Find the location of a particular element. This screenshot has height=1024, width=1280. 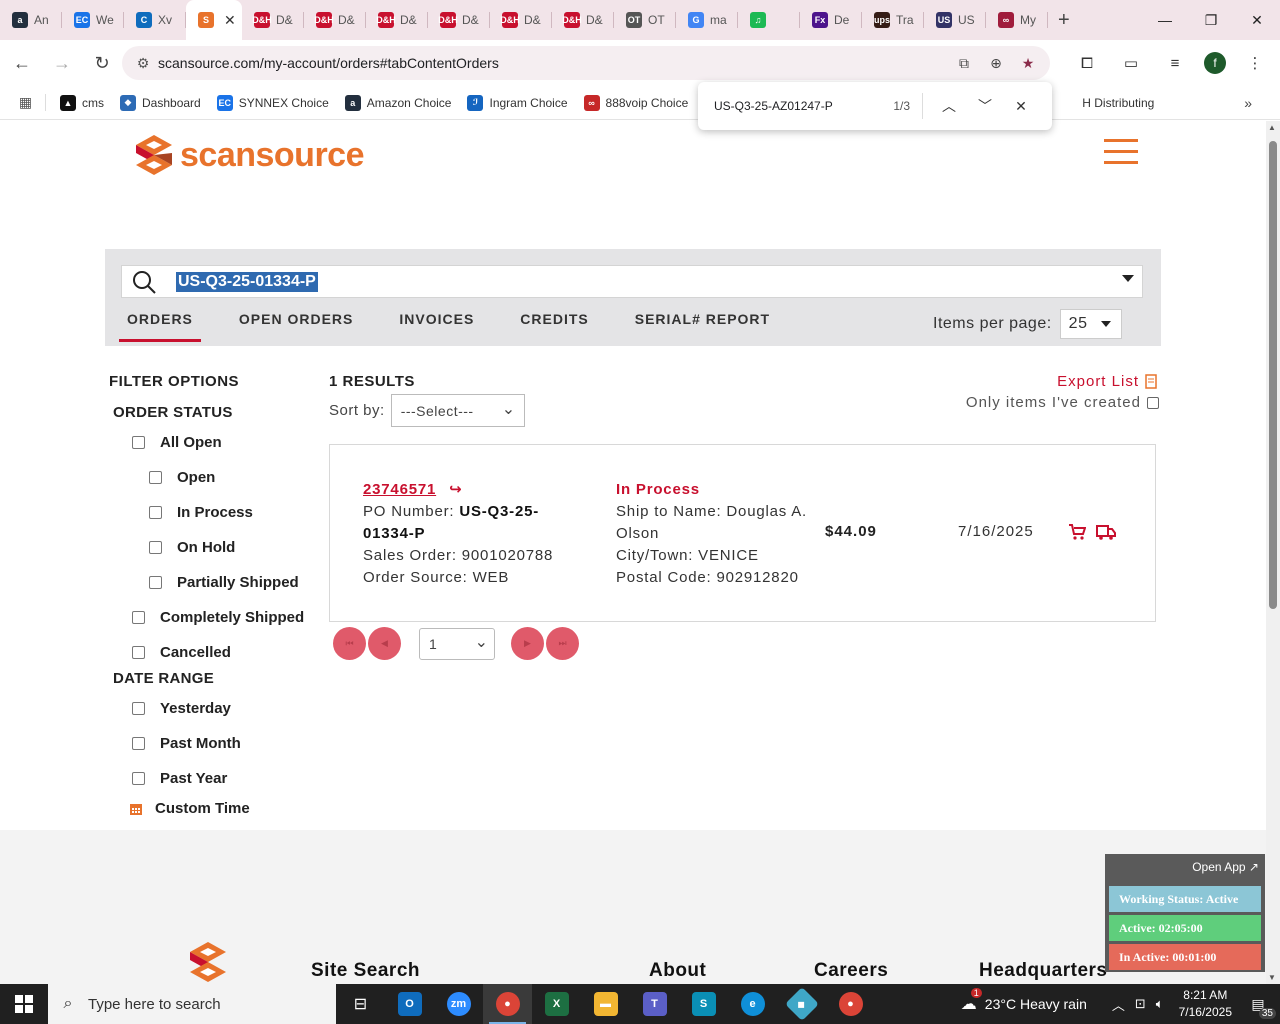

taskbar-search: ⌕ Type here to search is located at coordinates (192, 1004).